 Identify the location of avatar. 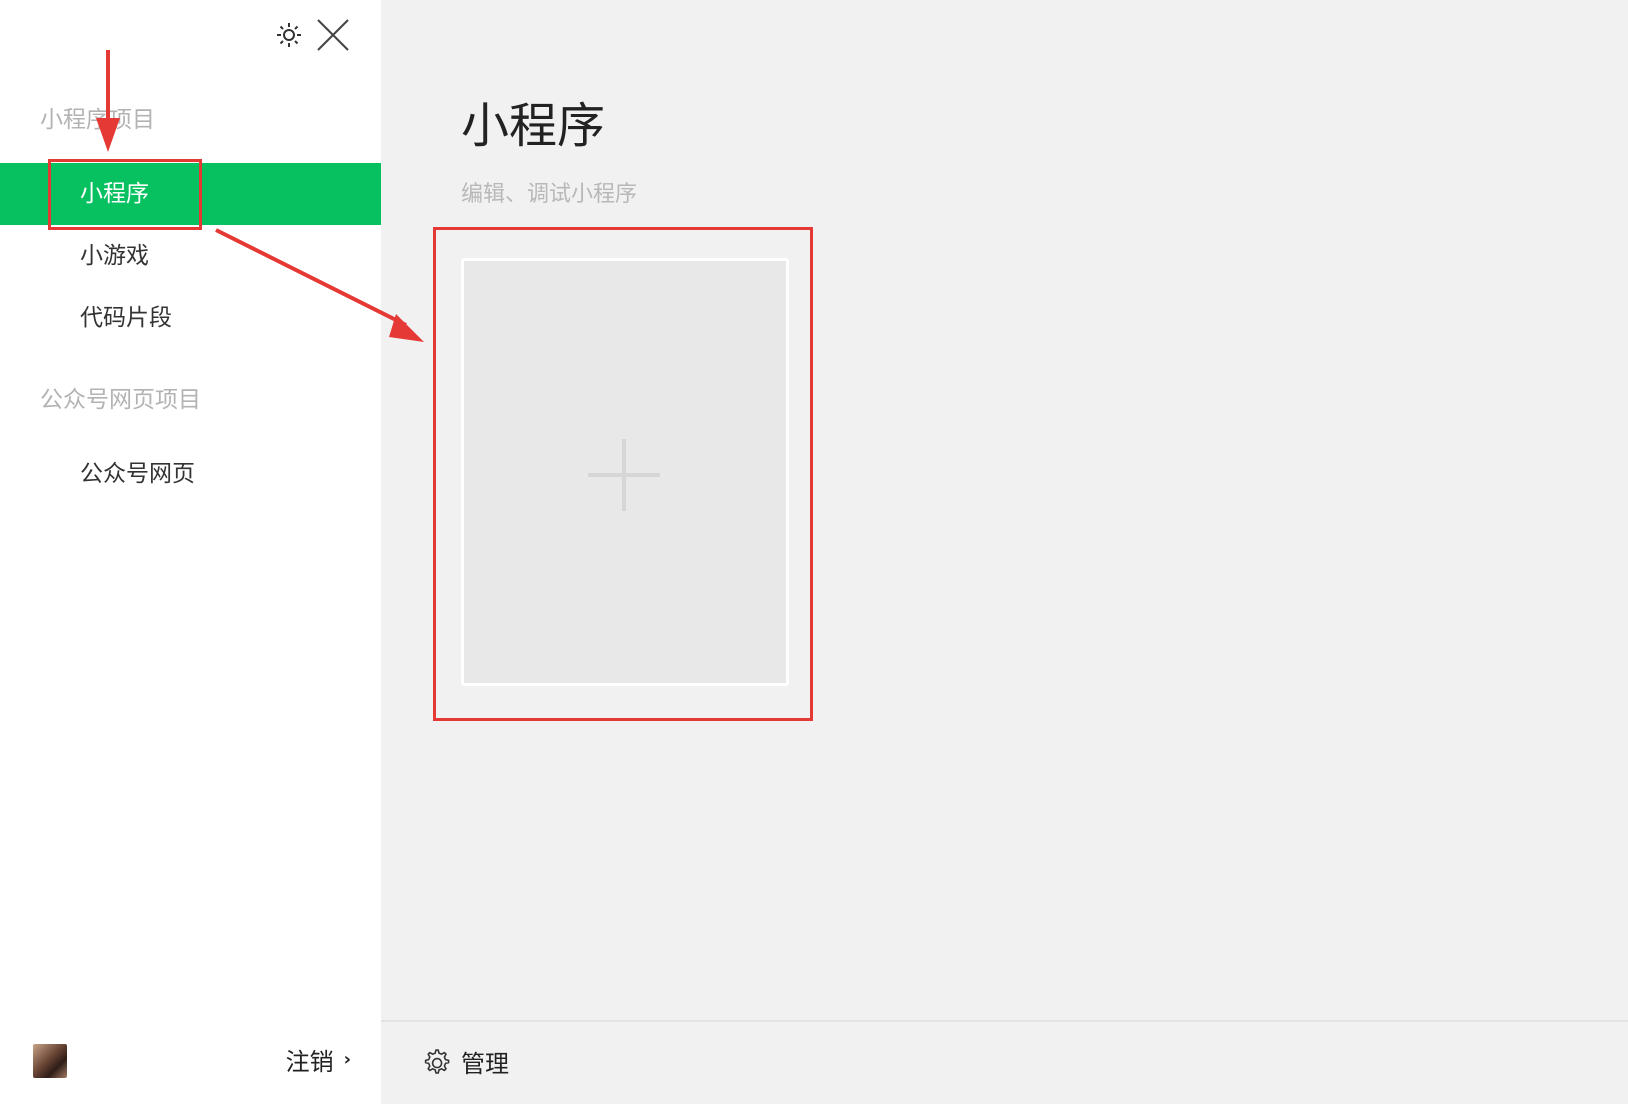
(50, 1061).